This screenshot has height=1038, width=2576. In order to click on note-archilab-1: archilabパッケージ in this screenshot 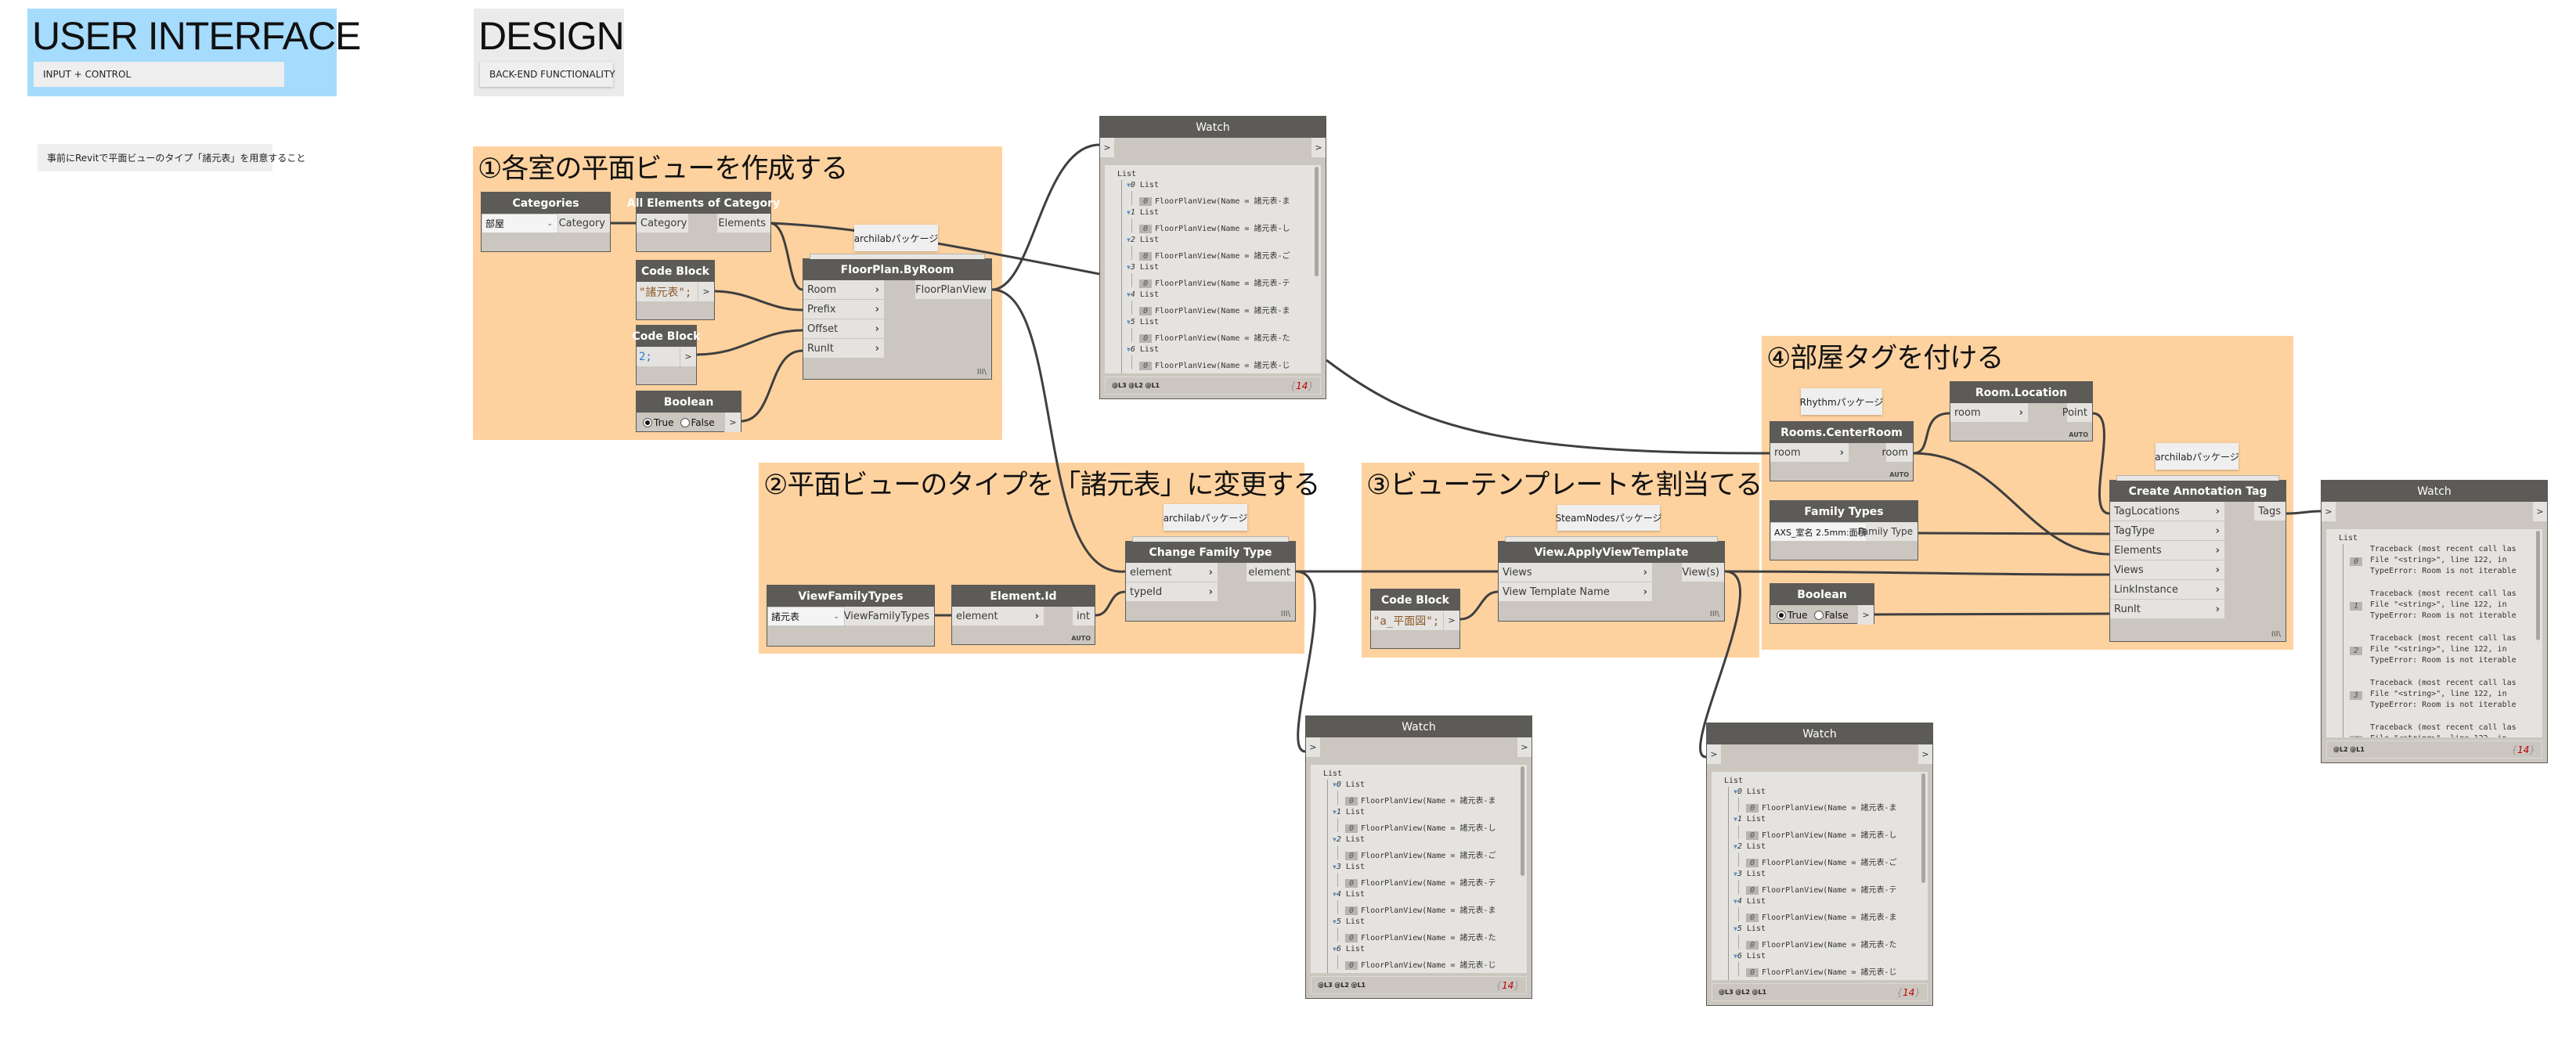, I will do `click(896, 238)`.